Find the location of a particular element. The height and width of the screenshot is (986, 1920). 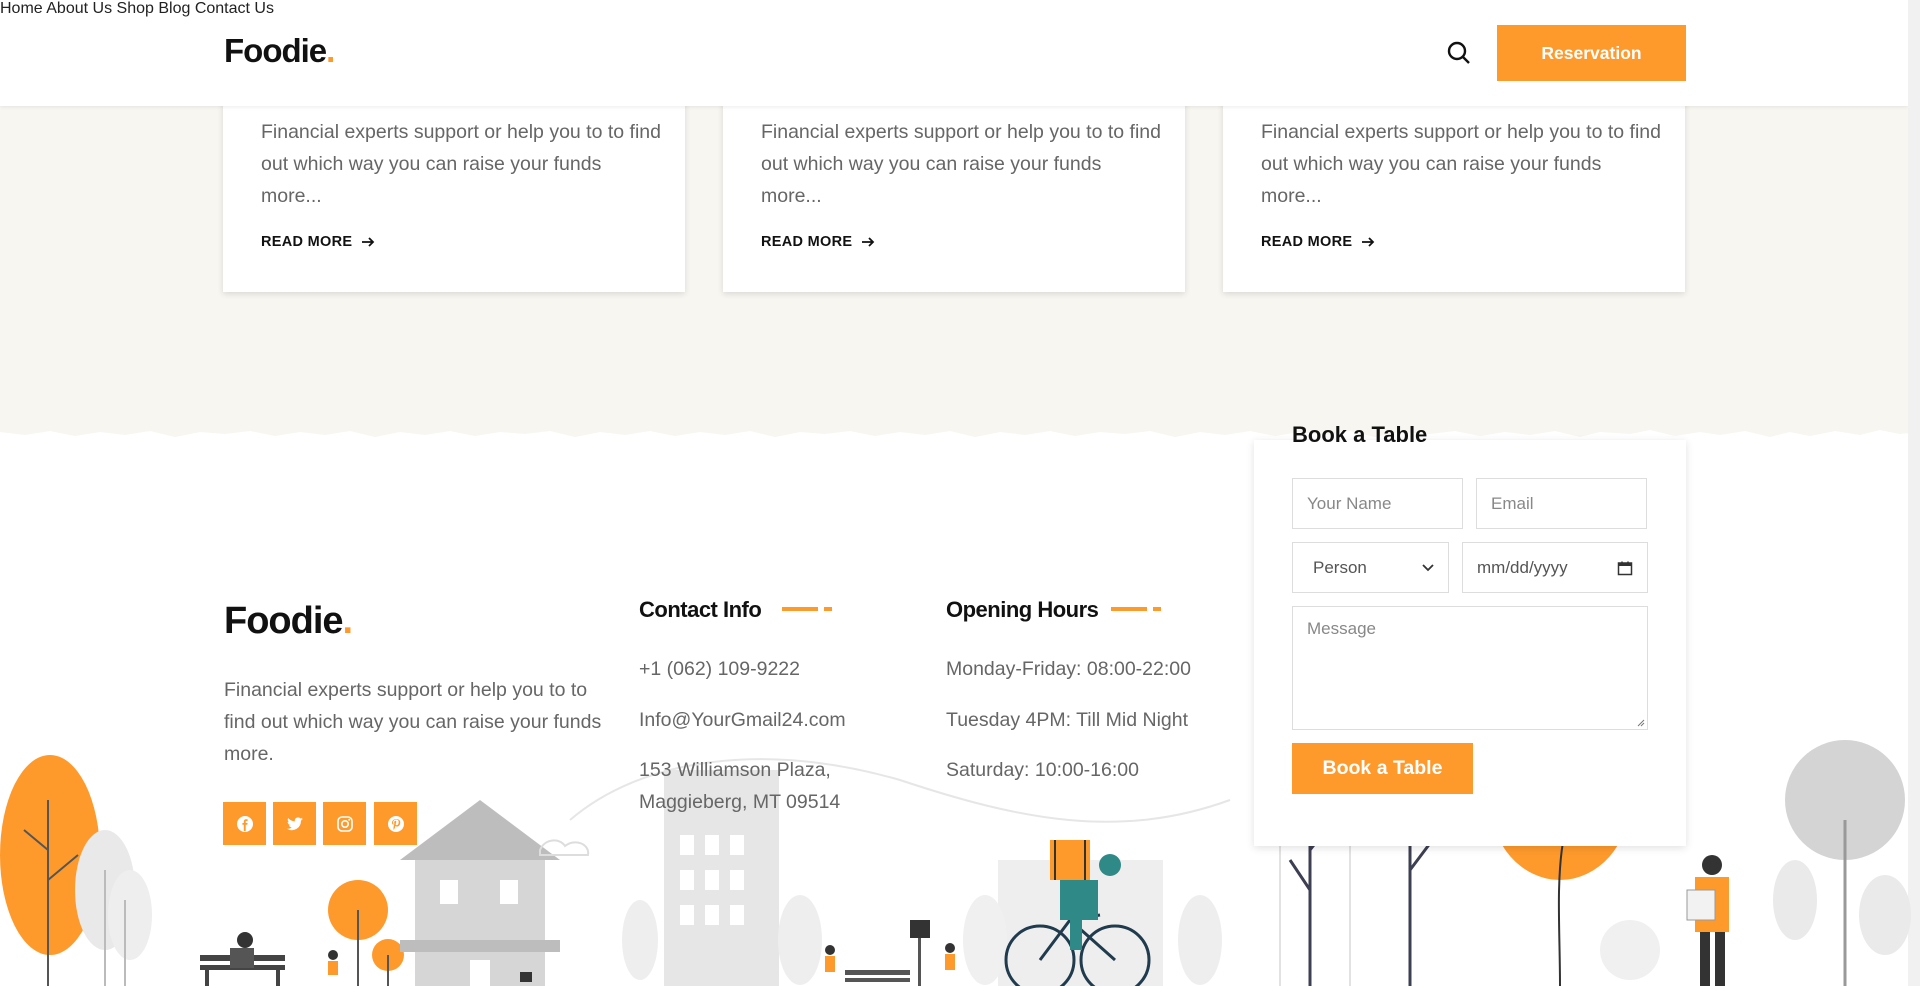

nav-blog: Blog is located at coordinates (174, 8).